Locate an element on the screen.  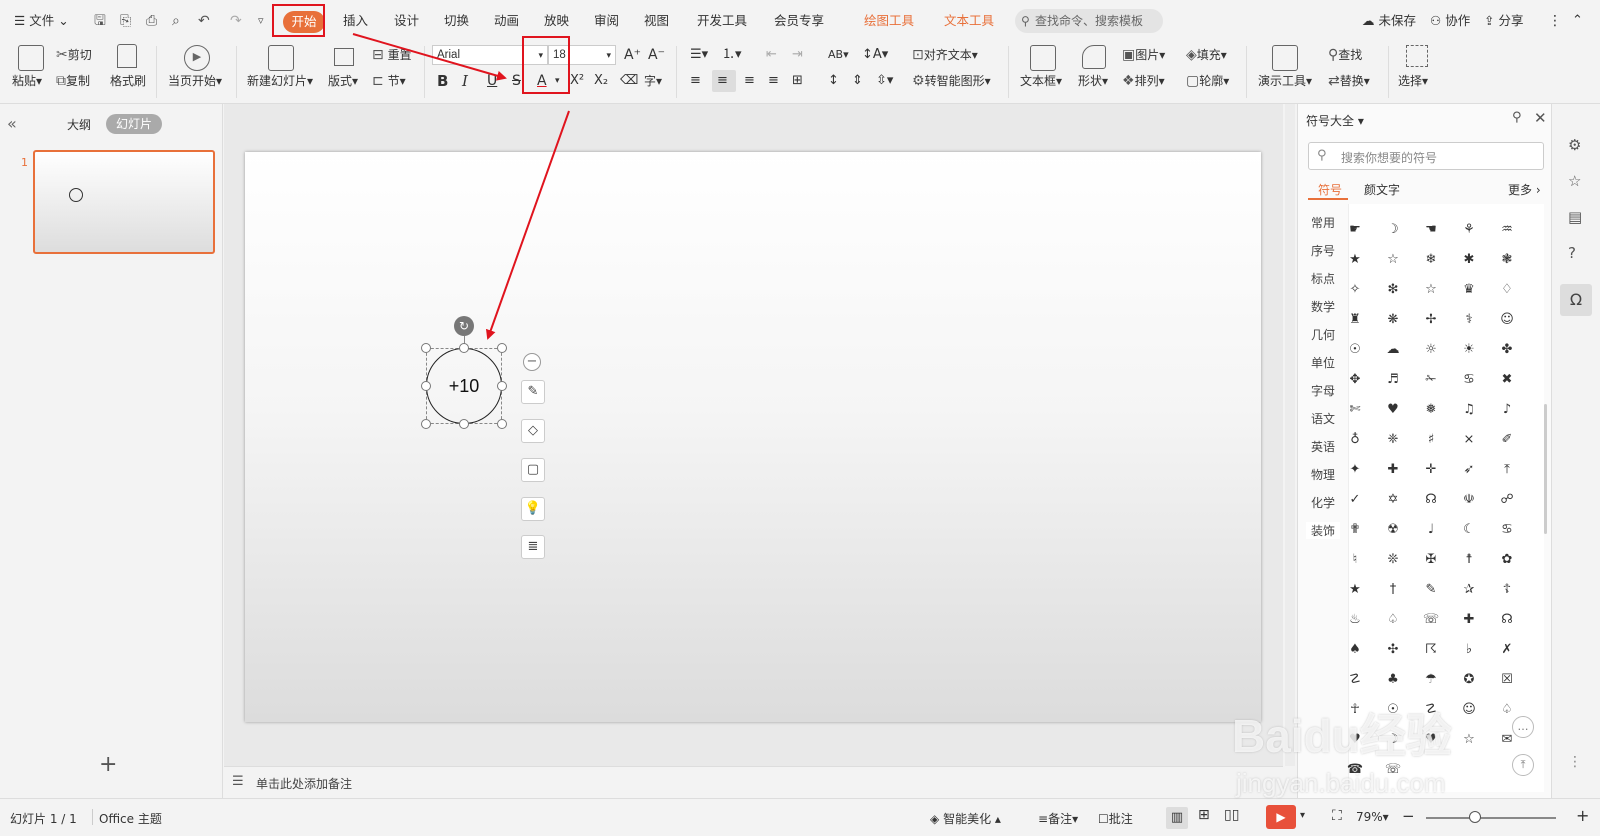
undo-icon: ↶ is located at coordinates (204, 21).